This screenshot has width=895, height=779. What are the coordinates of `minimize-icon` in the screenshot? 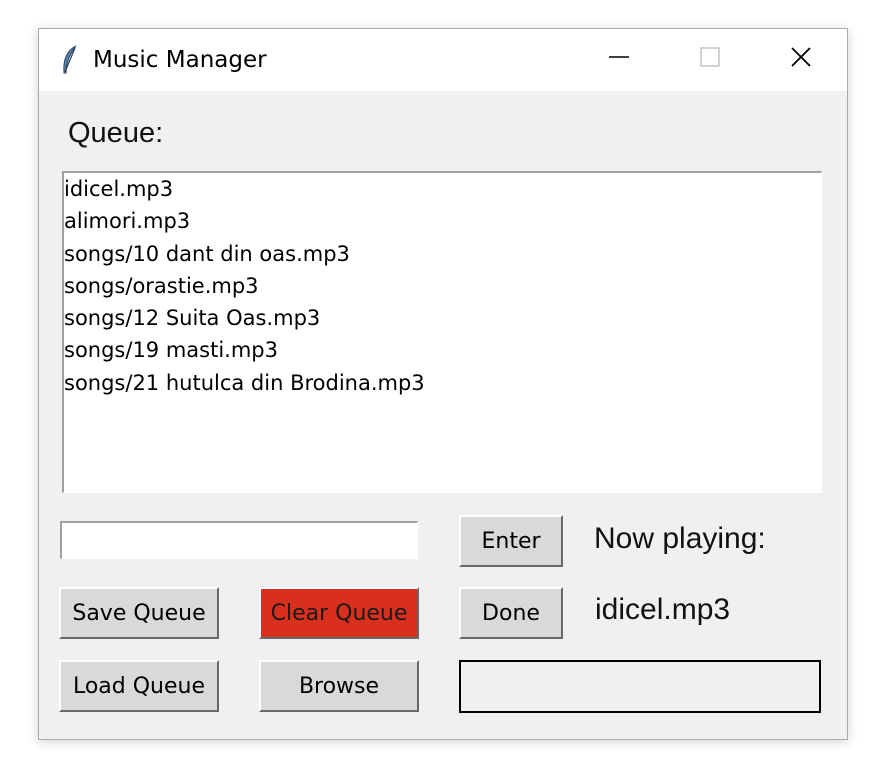 It's located at (619, 59).